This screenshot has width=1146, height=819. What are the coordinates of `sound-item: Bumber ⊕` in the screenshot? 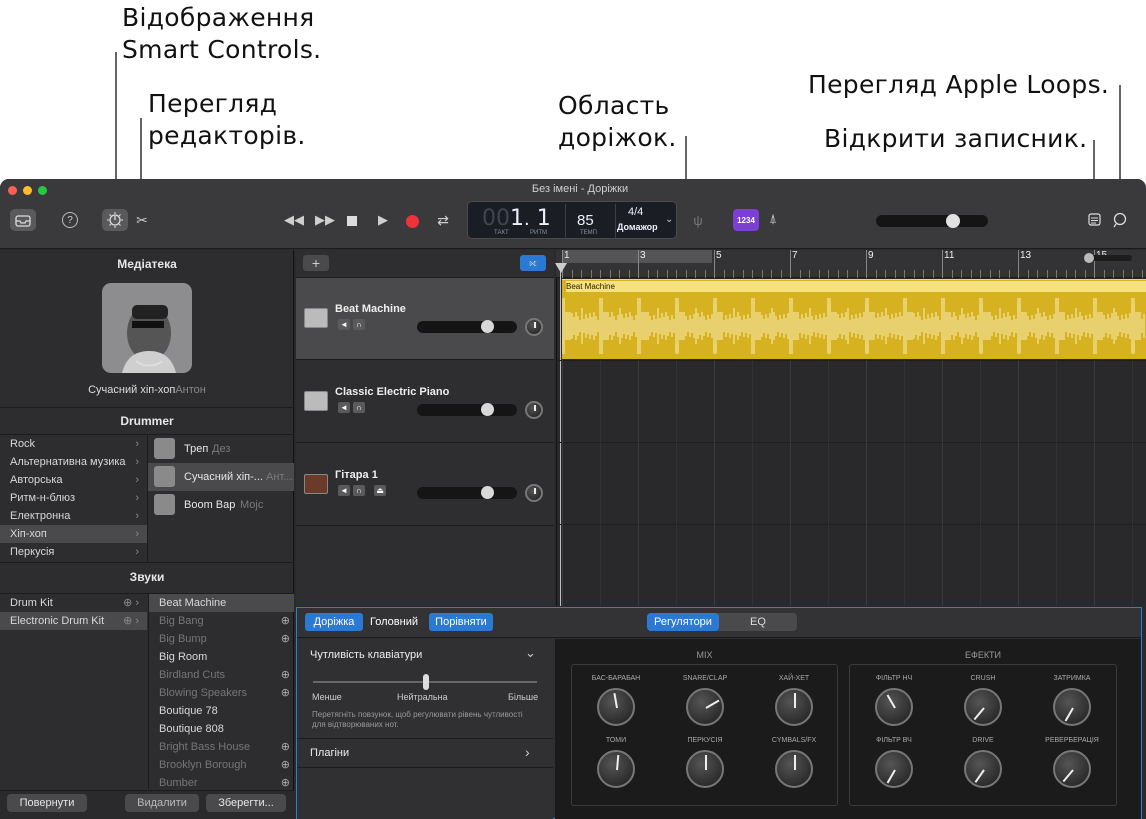 It's located at (221, 781).